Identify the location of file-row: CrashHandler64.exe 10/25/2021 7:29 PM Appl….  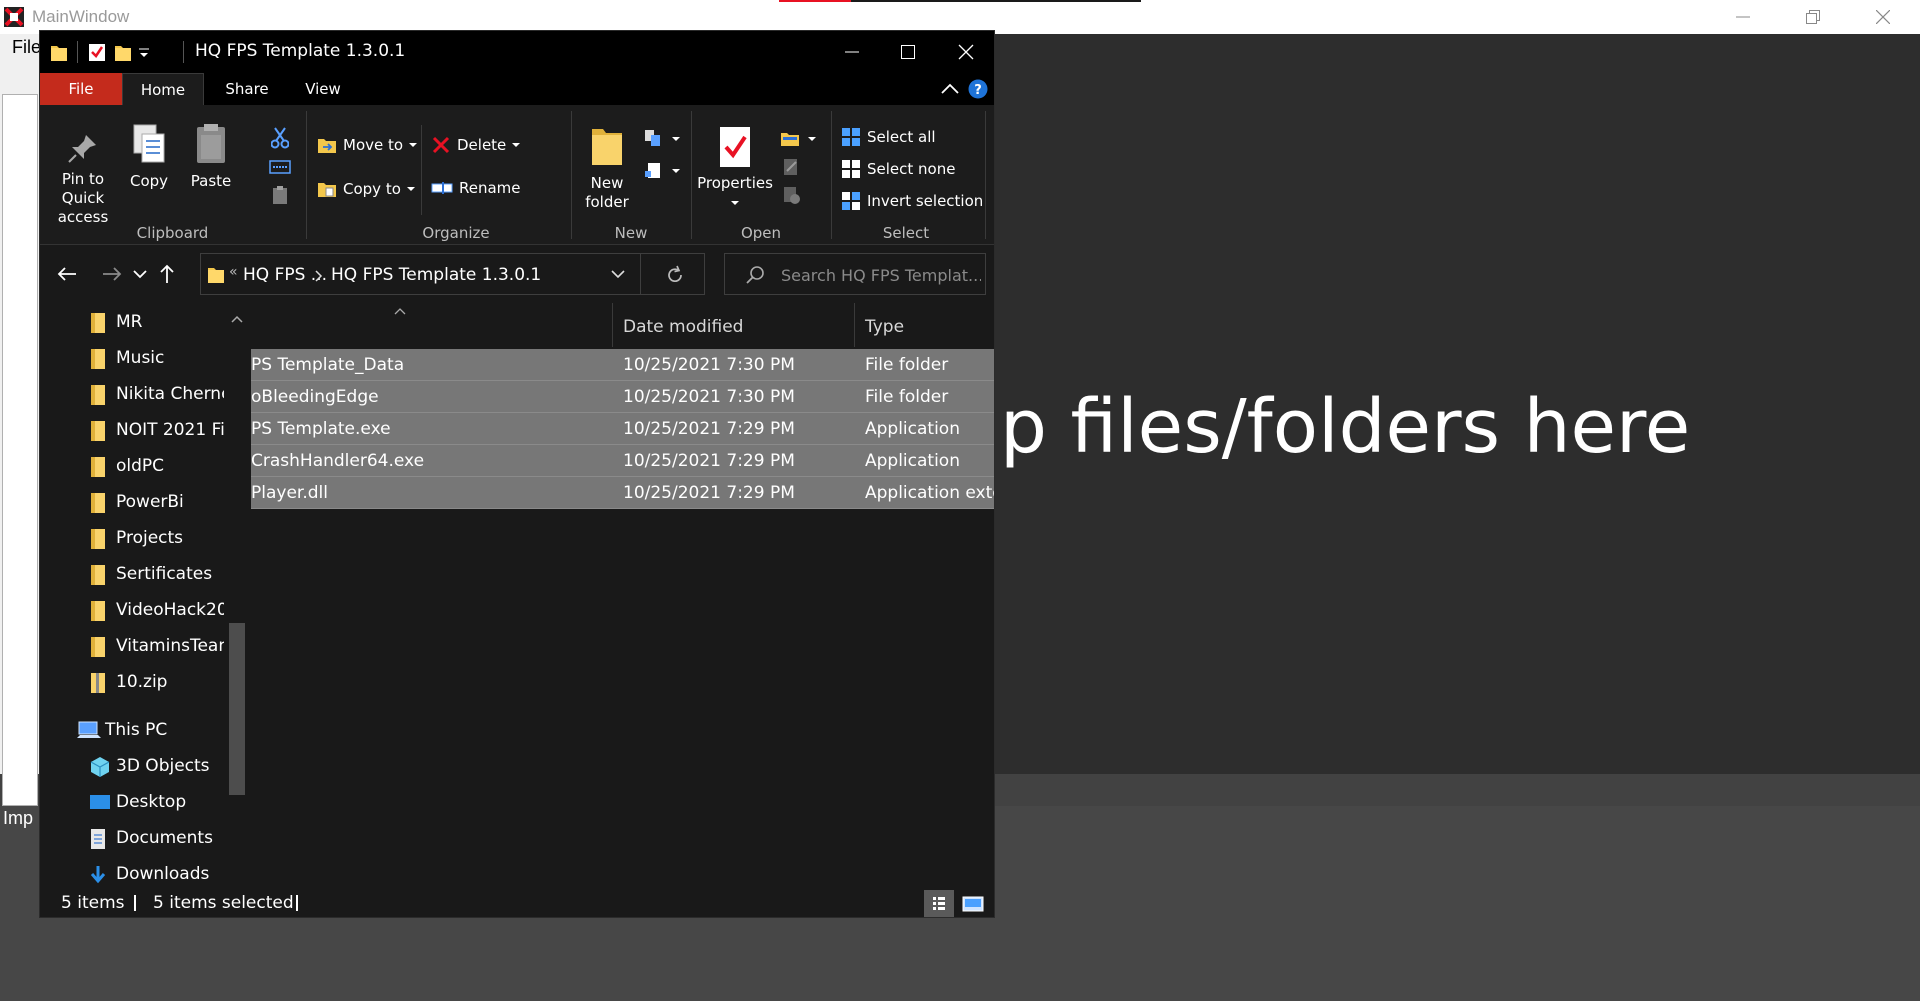
(622, 461).